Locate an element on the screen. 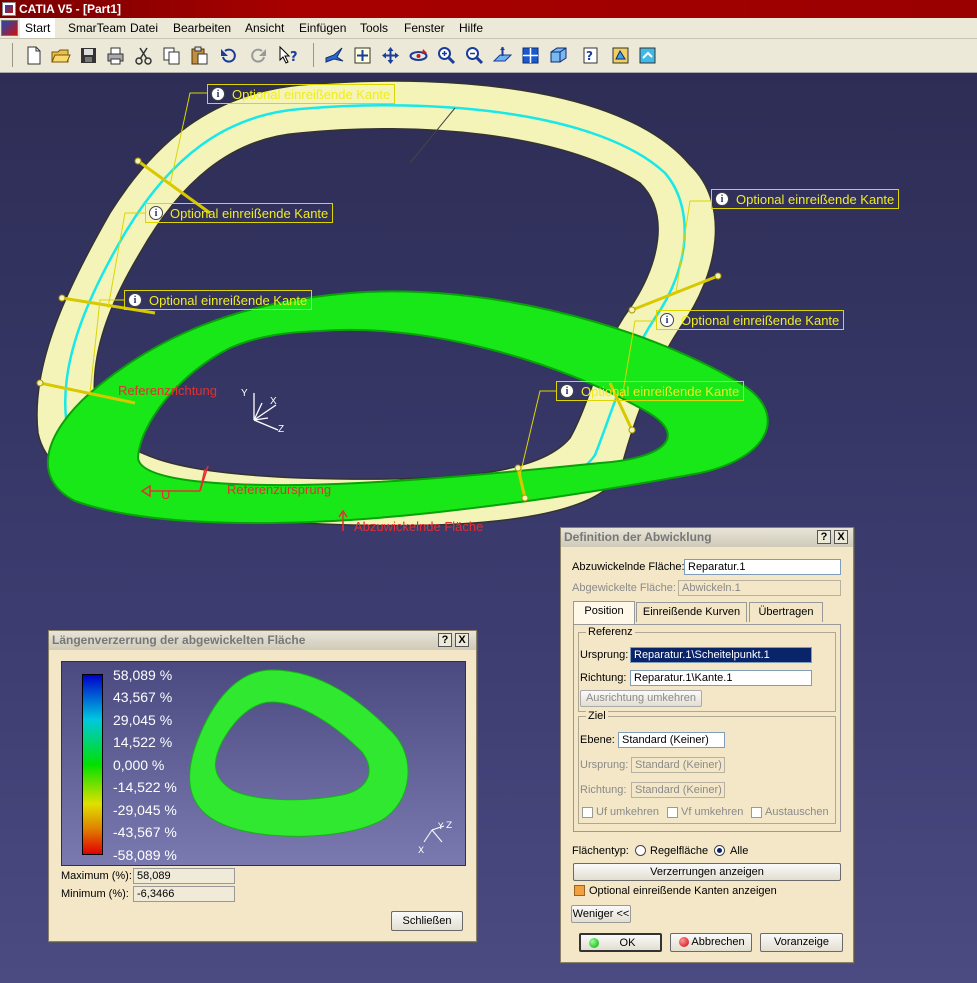 This screenshot has height=983, width=977. show-distortions-button: Verzerrungen anzeigen is located at coordinates (707, 872).